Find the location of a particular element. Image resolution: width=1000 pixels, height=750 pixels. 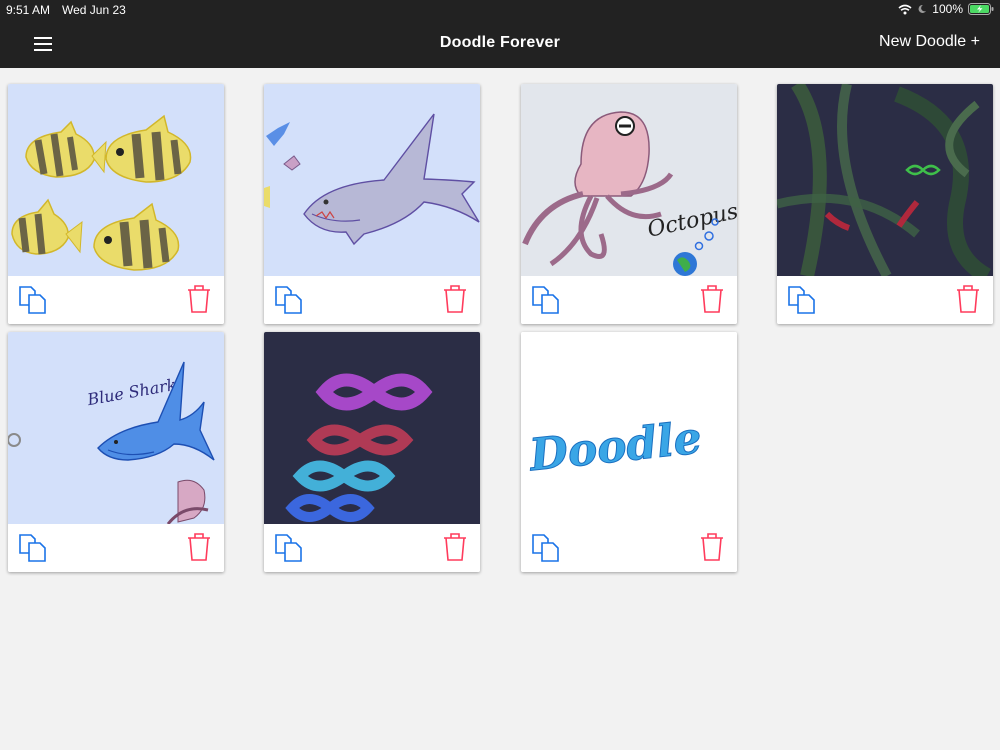

octopus-drawing: Octopus is located at coordinates (629, 180).